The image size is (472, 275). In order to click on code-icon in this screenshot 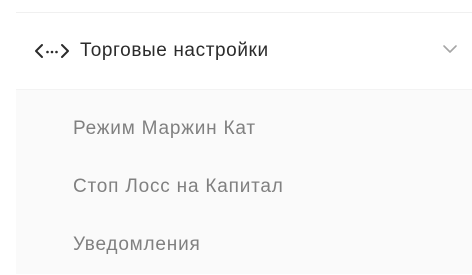, I will do `click(56, 51)`.